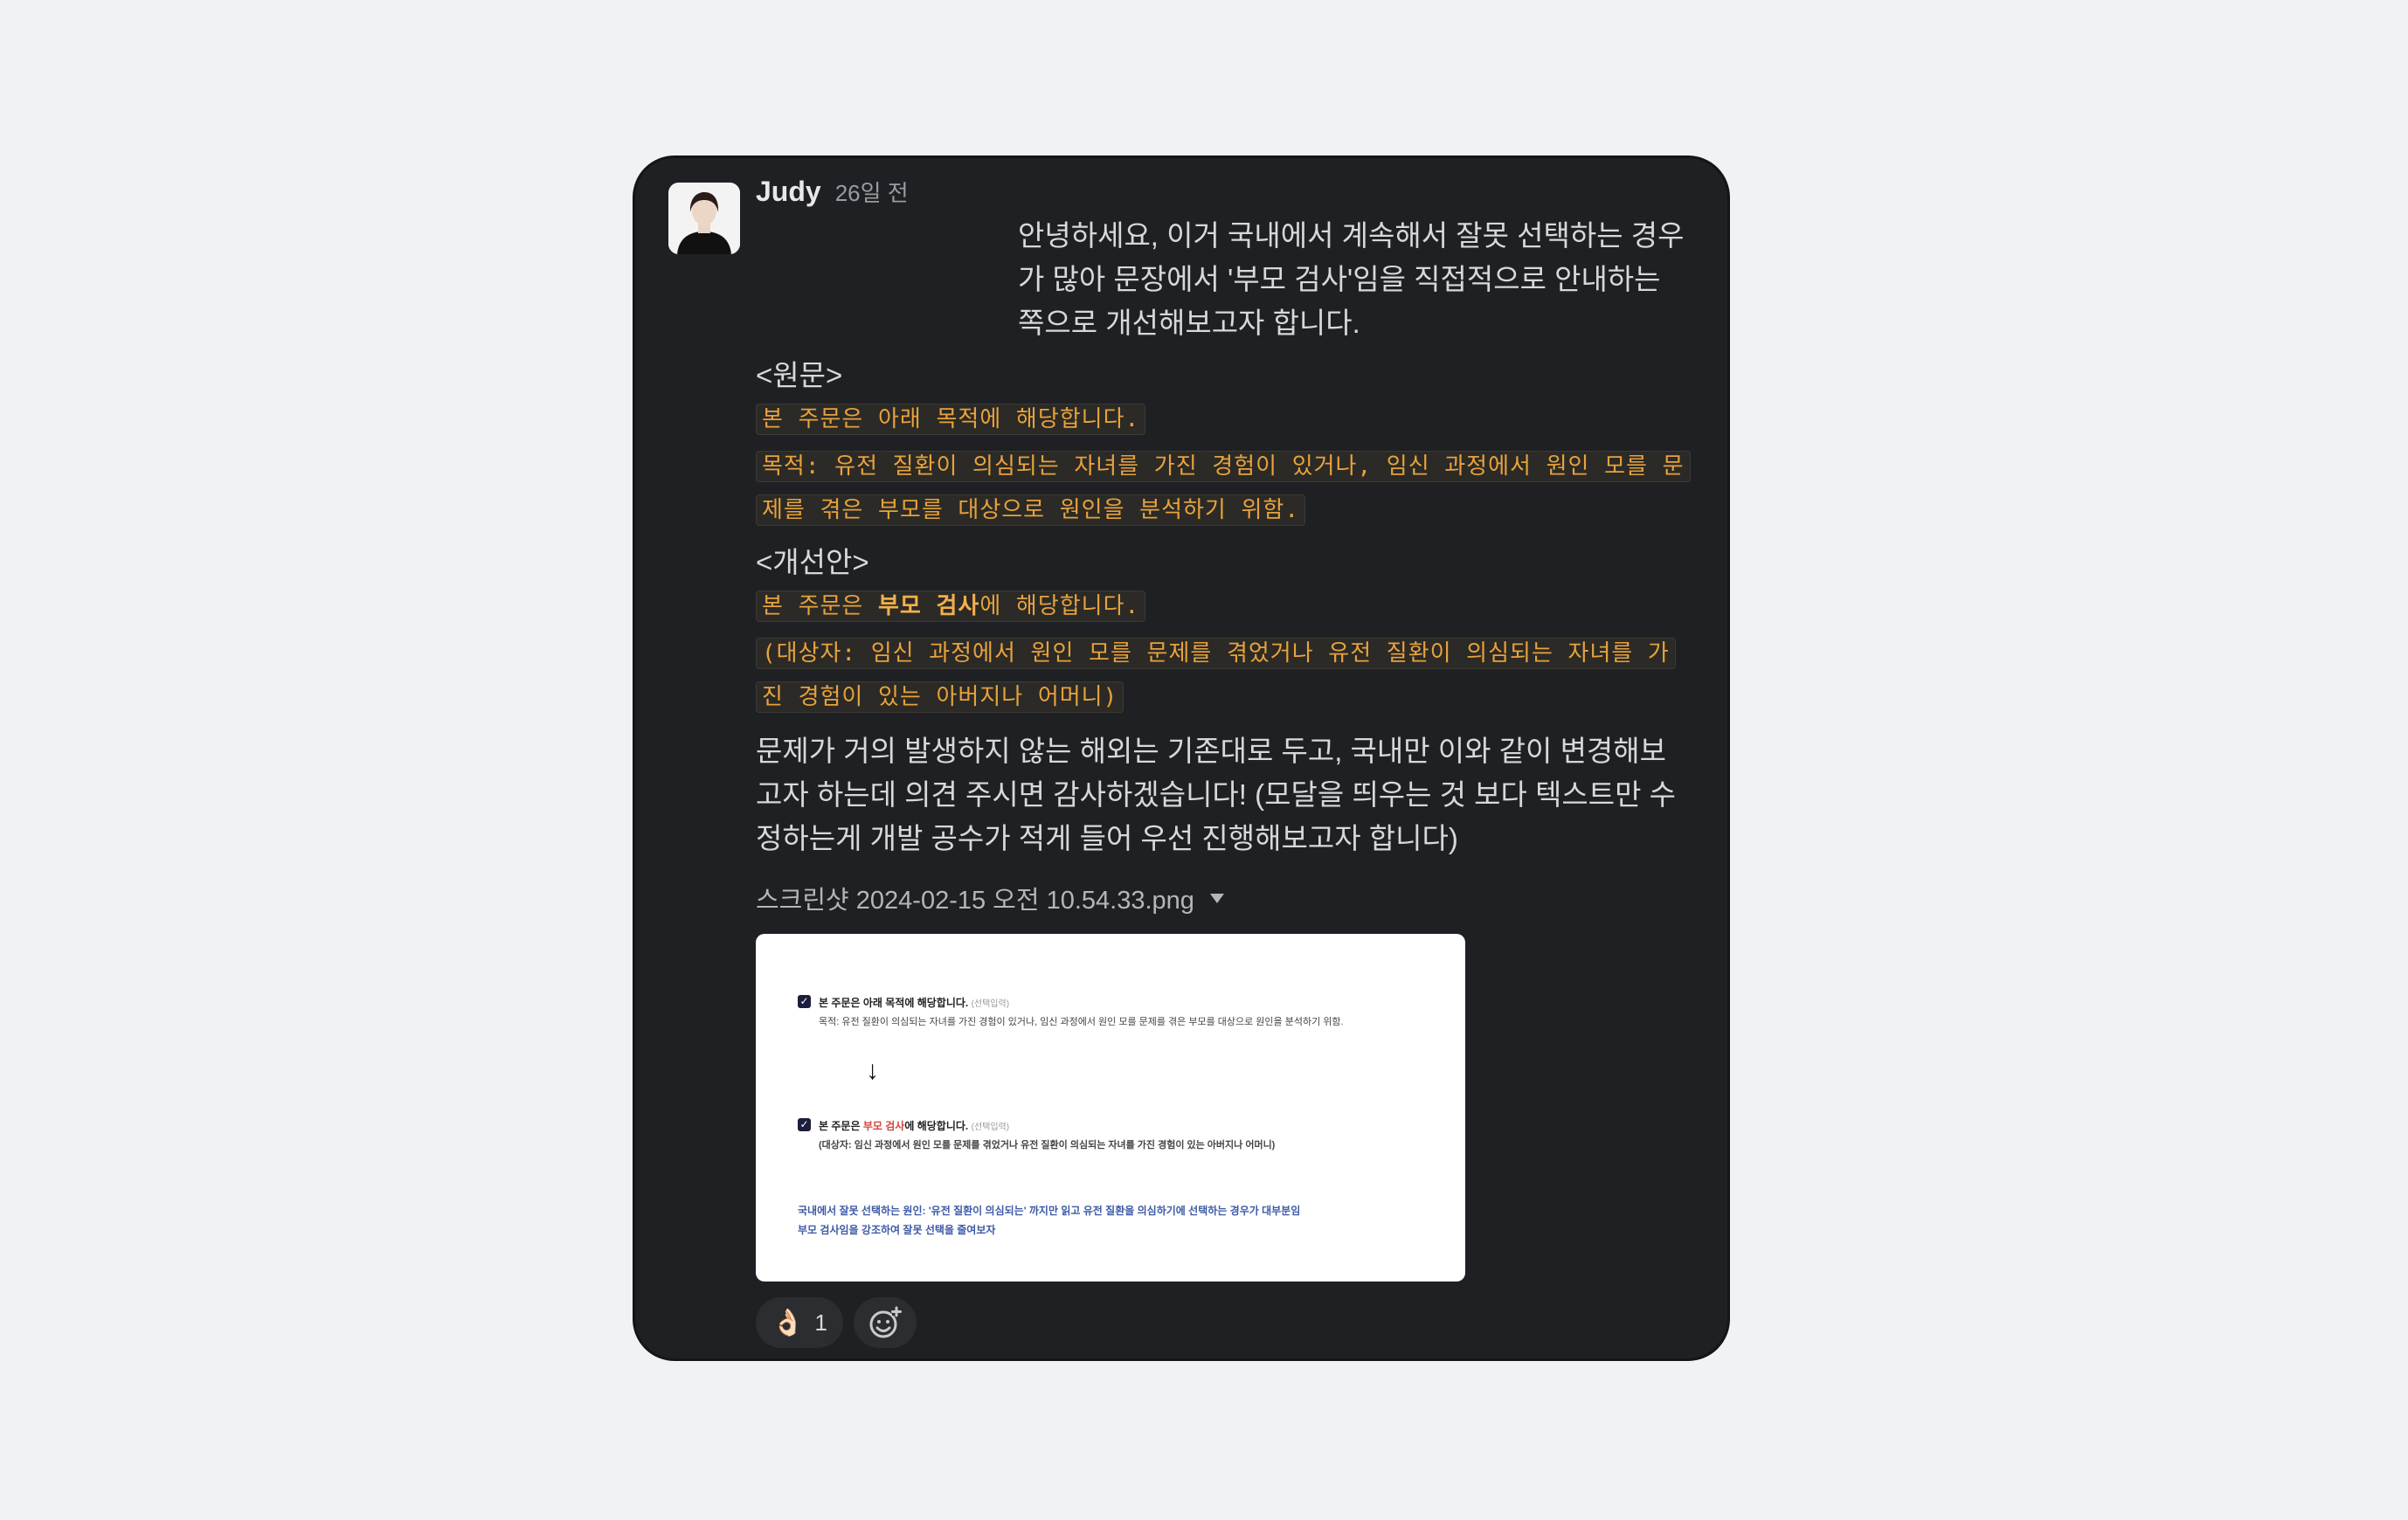 This screenshot has height=1520, width=2408. What do you see at coordinates (990, 1004) in the screenshot?
I see `preview-row-1-tag: (선택입력)` at bounding box center [990, 1004].